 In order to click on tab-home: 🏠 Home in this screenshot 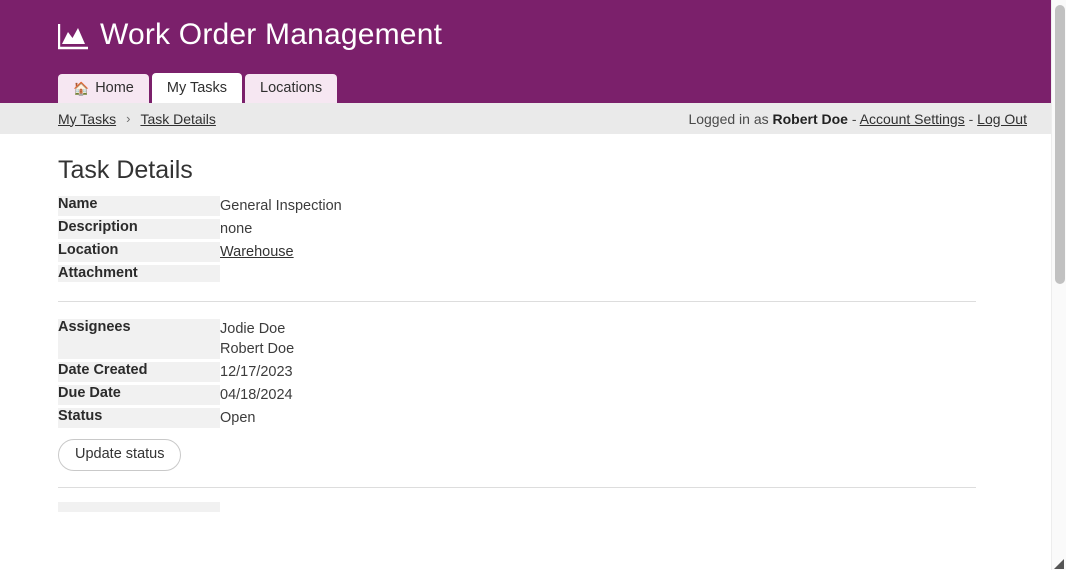, I will do `click(103, 88)`.